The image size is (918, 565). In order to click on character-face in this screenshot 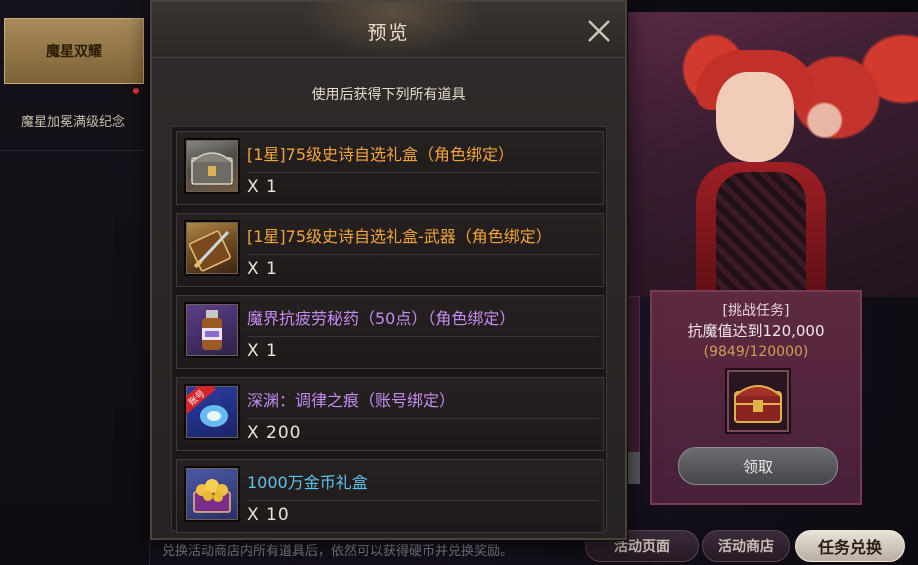, I will do `click(755, 117)`.